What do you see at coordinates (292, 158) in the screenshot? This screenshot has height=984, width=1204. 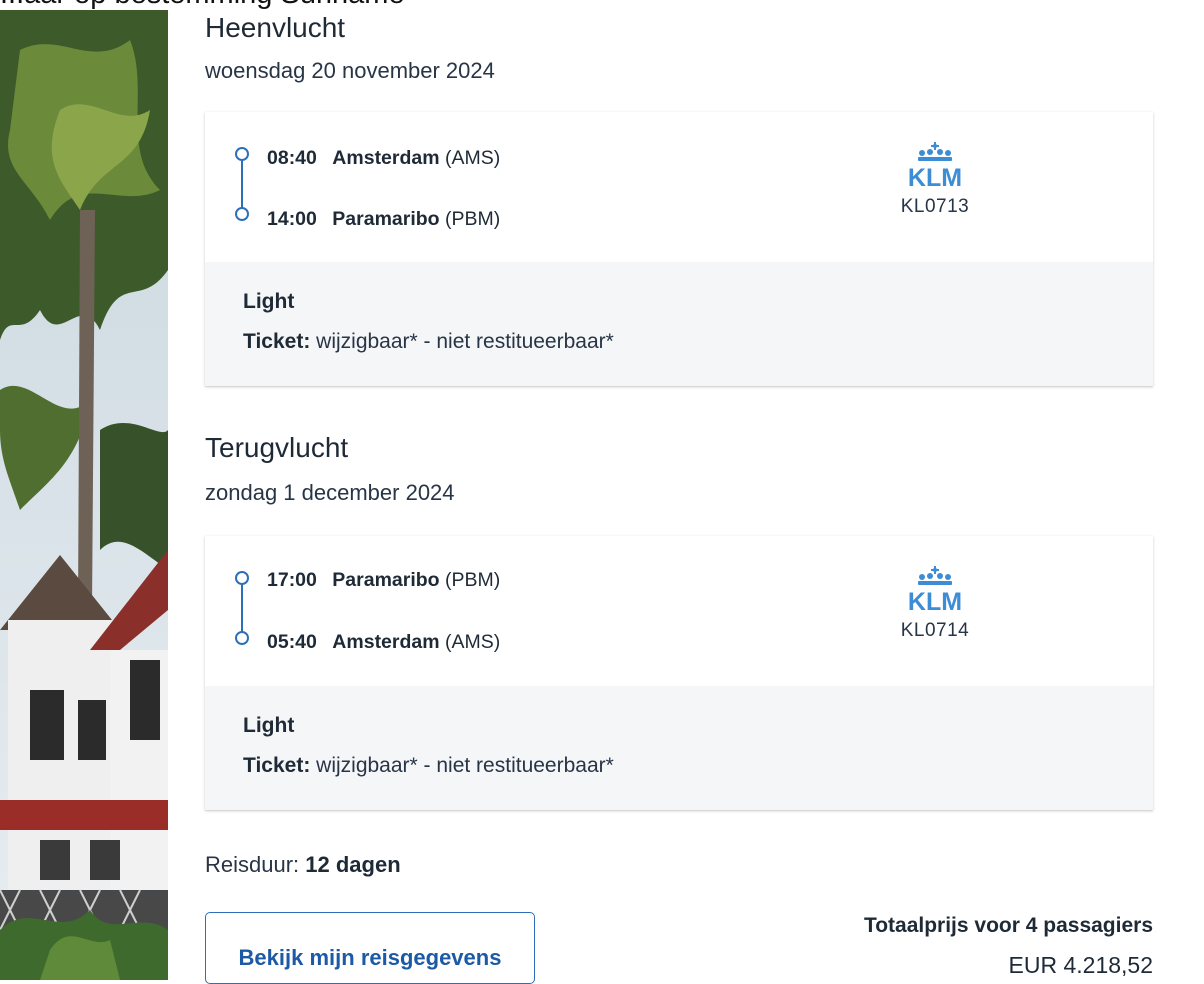 I see `departure-time: 08:40` at bounding box center [292, 158].